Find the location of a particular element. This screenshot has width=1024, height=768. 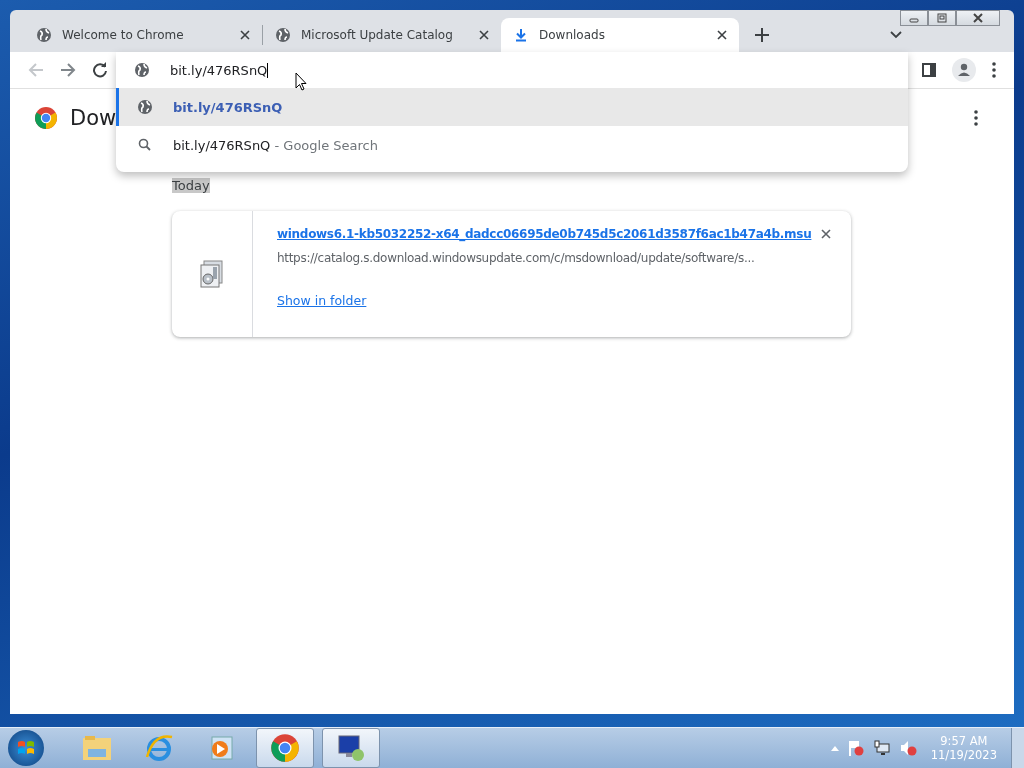

minimize-button is located at coordinates (914, 18).